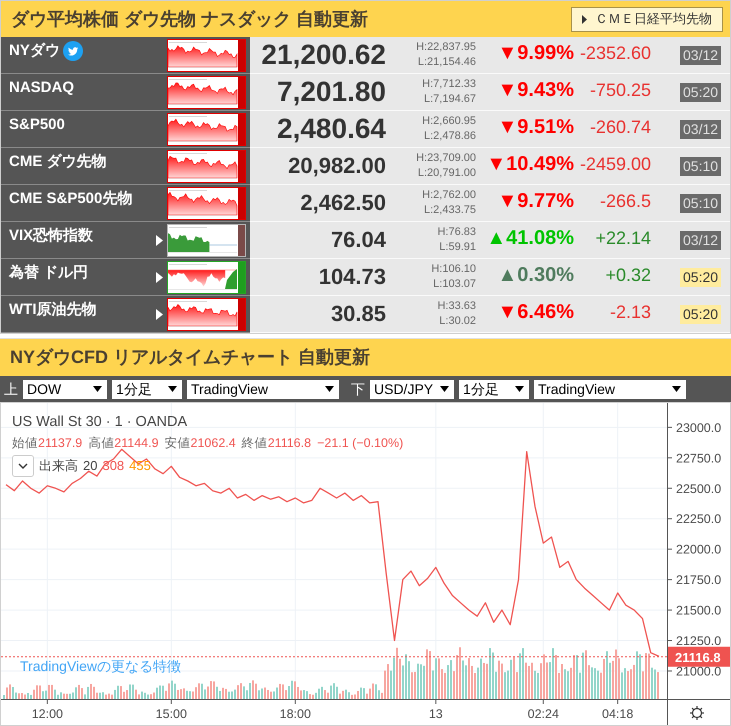 The image size is (731, 726). I want to click on price-axis-label: 22500.0, so click(699, 489).